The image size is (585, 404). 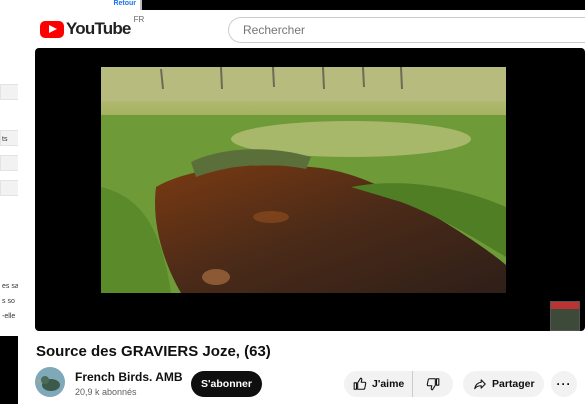 What do you see at coordinates (98, 28) in the screenshot?
I see `logo-wordmark: YouTube` at bounding box center [98, 28].